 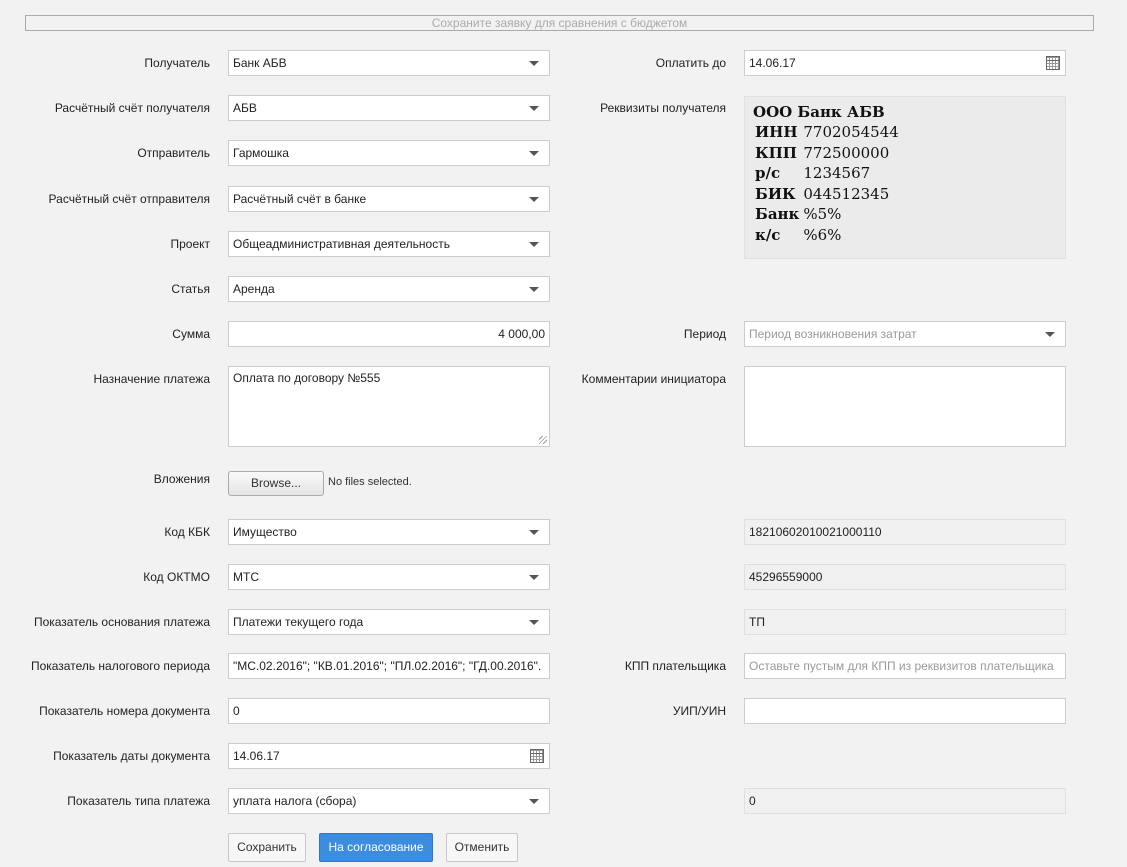 What do you see at coordinates (837, 173) in the screenshot?
I see `requisites-value: 1234567` at bounding box center [837, 173].